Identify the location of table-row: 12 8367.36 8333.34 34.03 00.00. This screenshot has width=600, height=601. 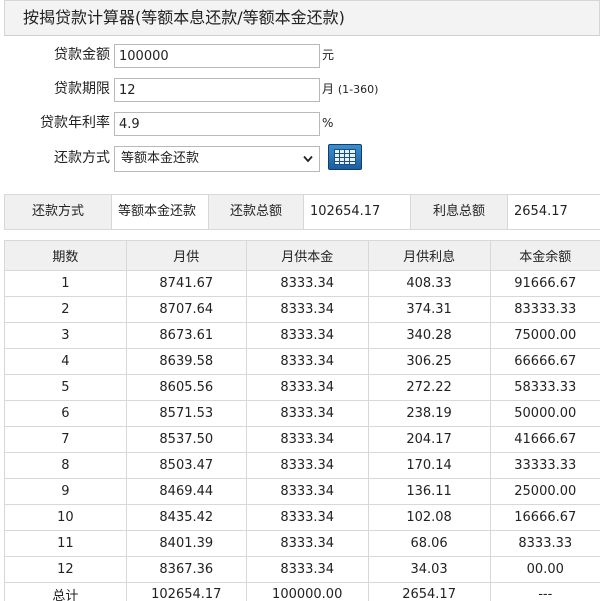
(302, 569).